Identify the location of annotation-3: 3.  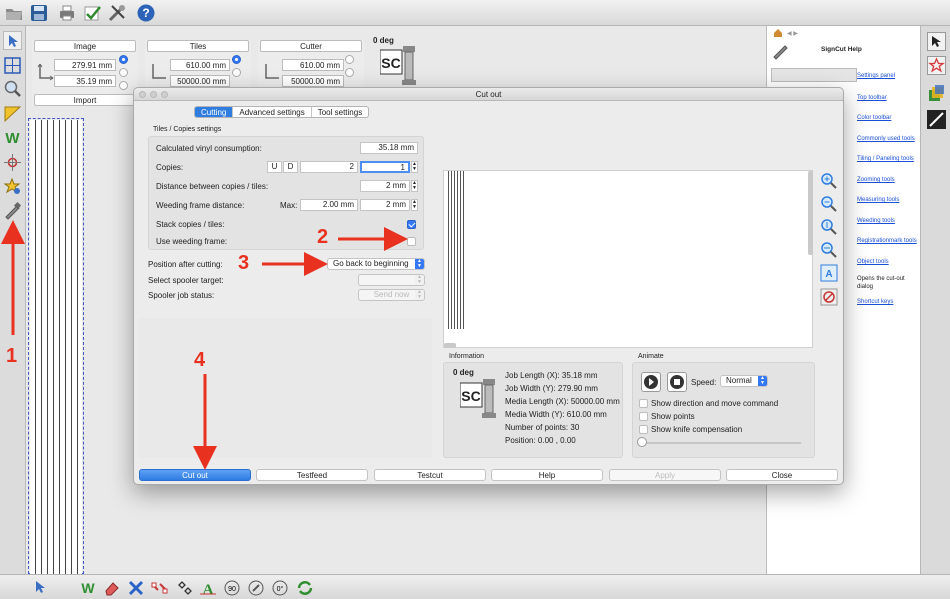
(244, 263).